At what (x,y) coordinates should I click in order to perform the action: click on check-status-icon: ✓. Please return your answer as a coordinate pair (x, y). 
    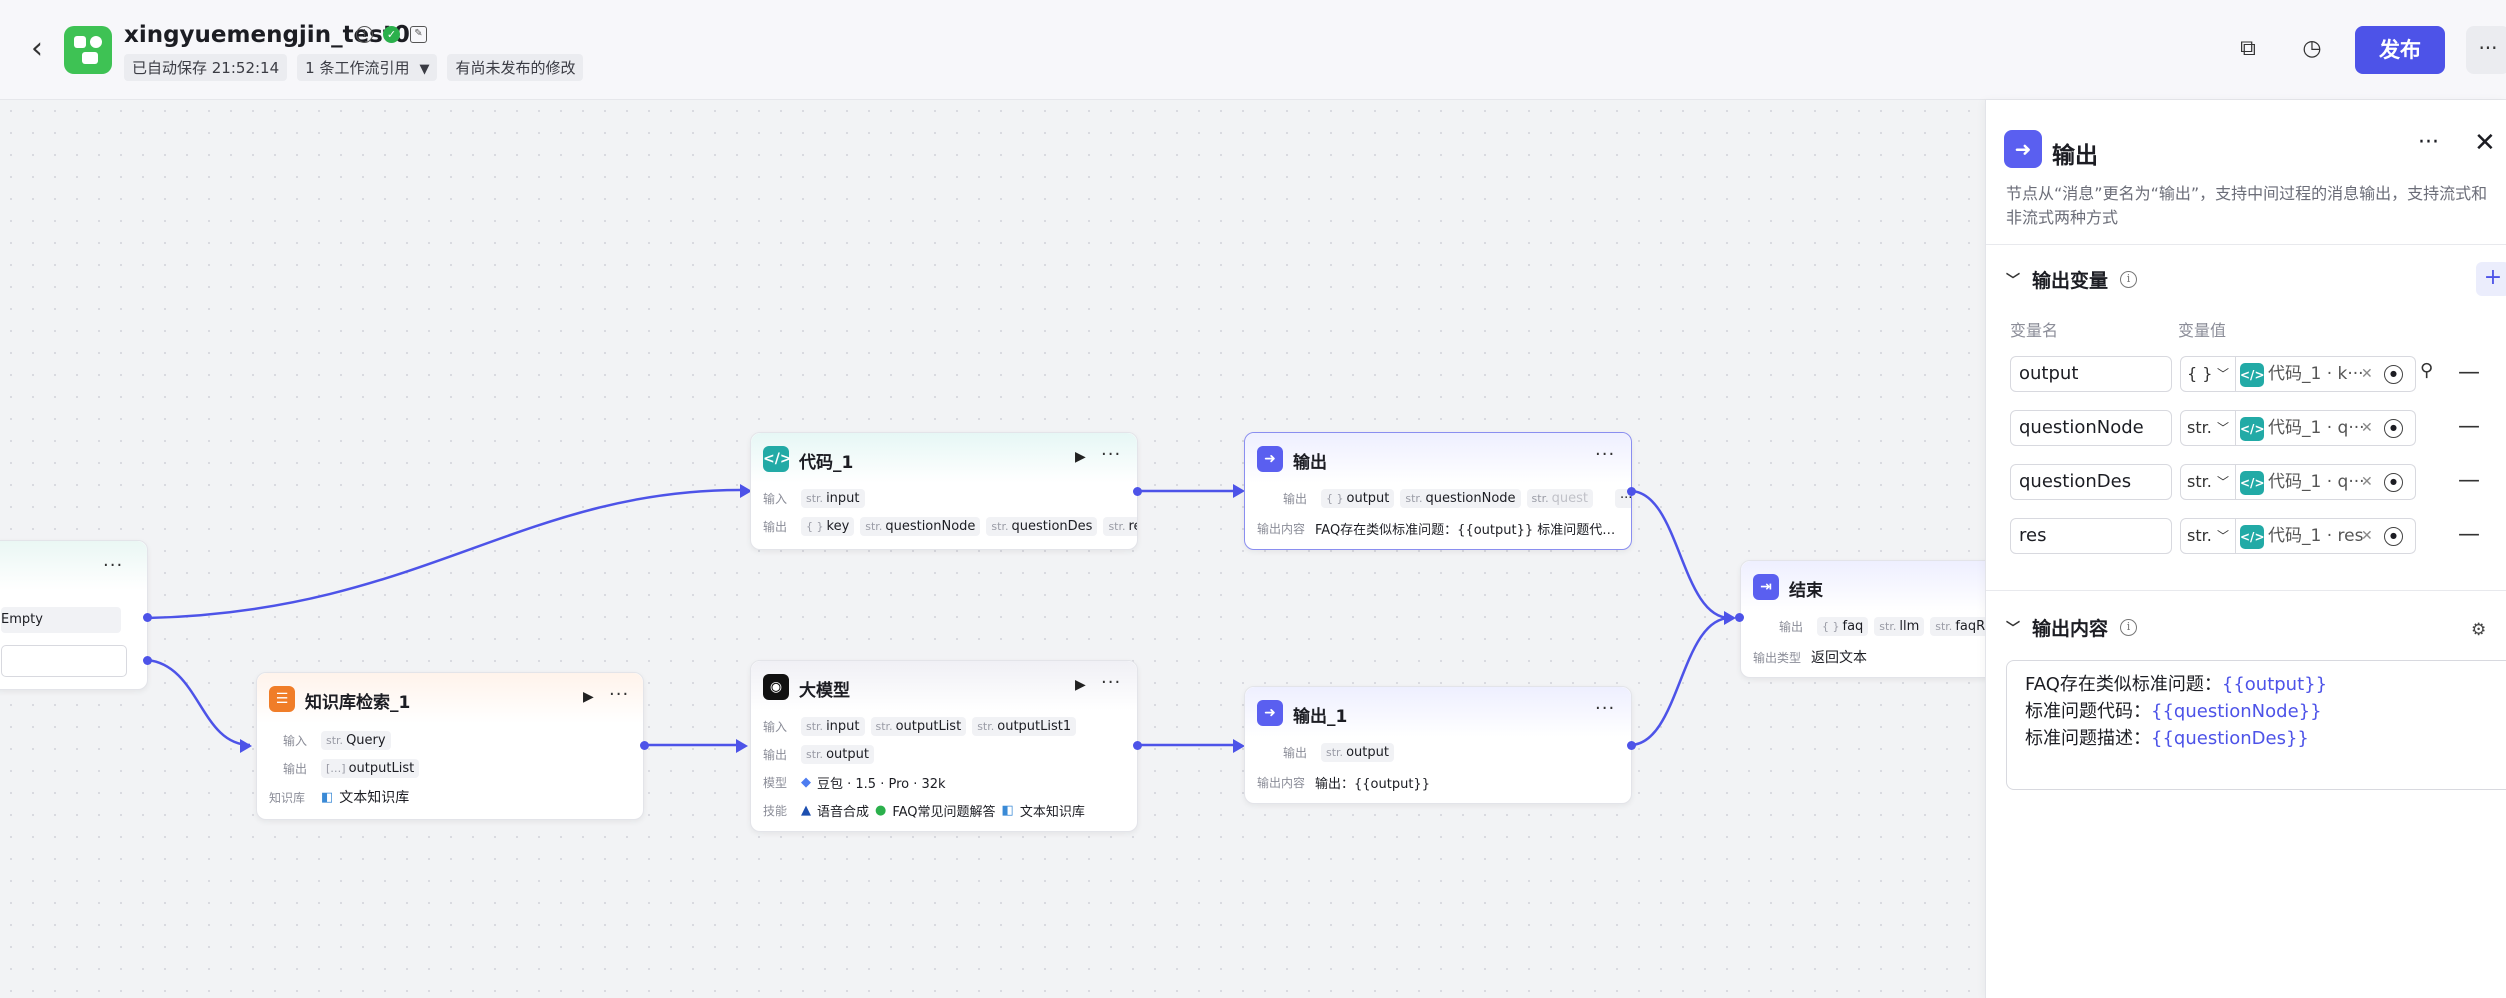
    Looking at the image, I should click on (391, 34).